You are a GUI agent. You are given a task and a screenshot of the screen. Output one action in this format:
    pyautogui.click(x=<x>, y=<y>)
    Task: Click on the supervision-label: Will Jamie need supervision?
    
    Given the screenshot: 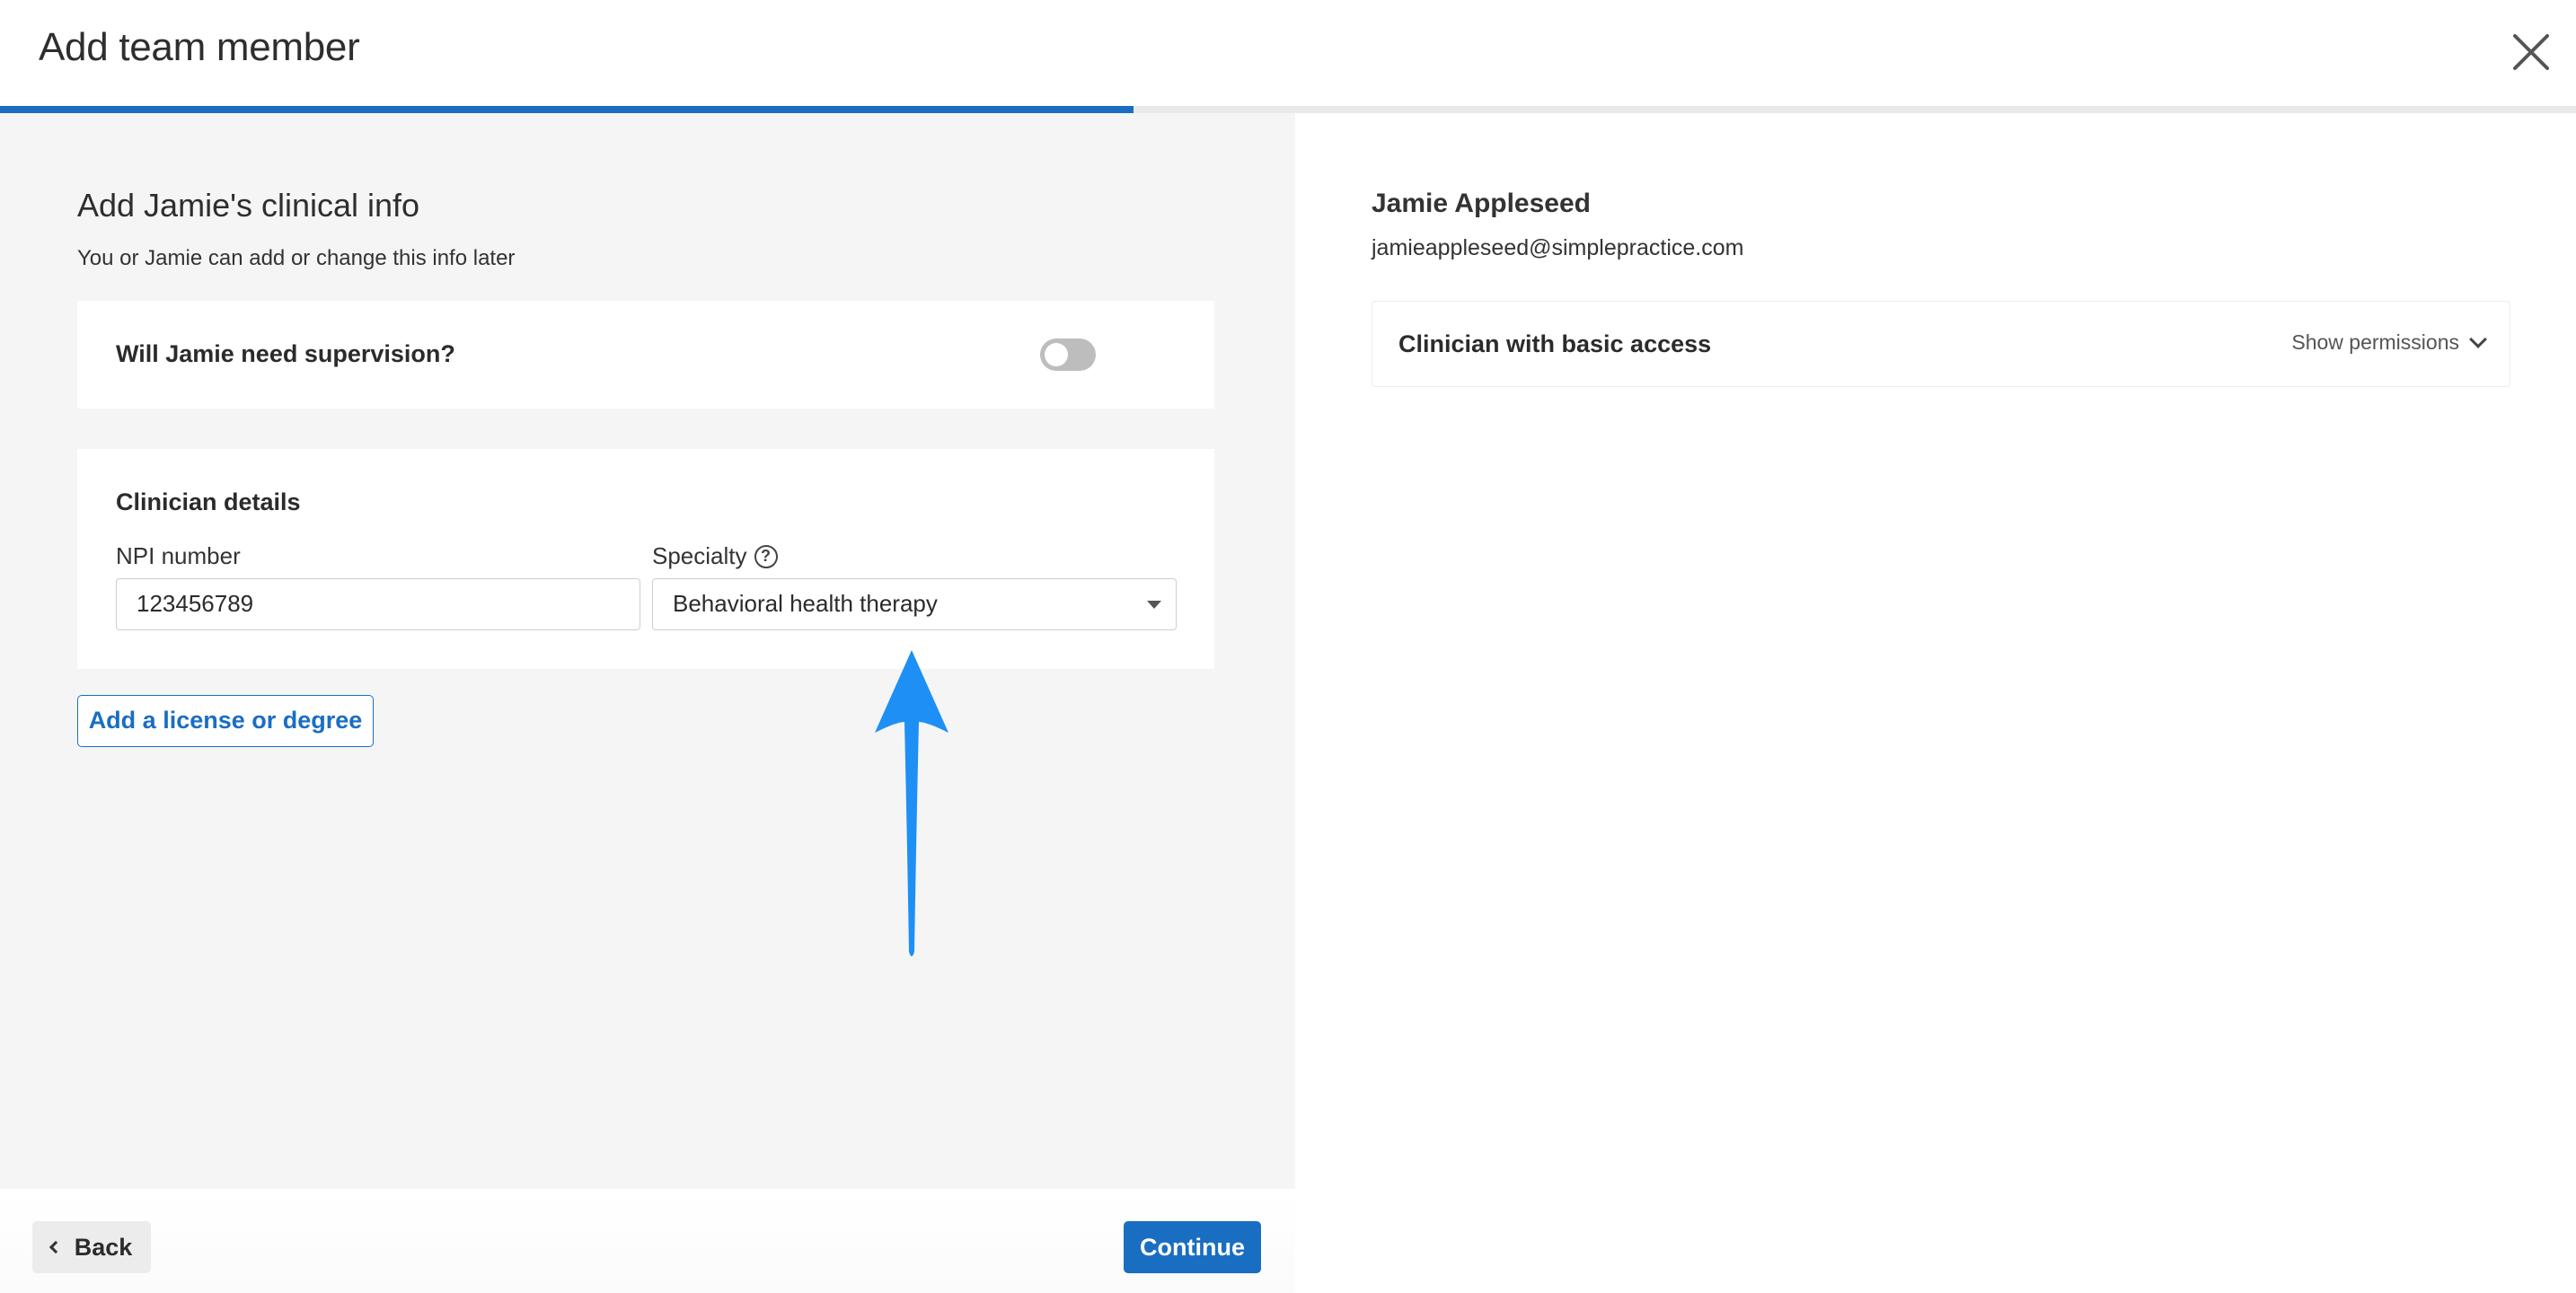 What is the action you would take?
    pyautogui.click(x=285, y=353)
    